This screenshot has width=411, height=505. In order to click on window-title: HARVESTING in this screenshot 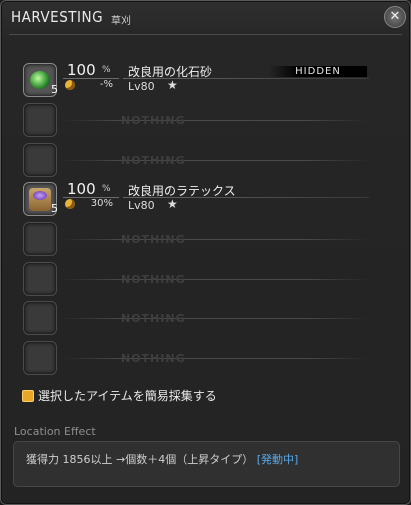, I will do `click(57, 17)`.